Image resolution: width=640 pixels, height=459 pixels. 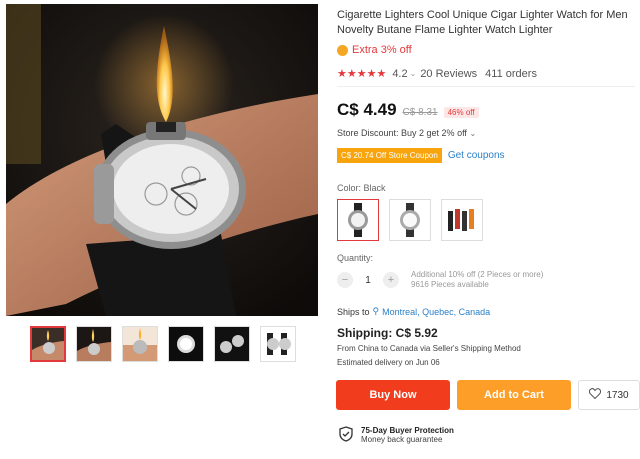 I want to click on shipping-cost: Shipping: C$ 5.92, so click(x=387, y=333).